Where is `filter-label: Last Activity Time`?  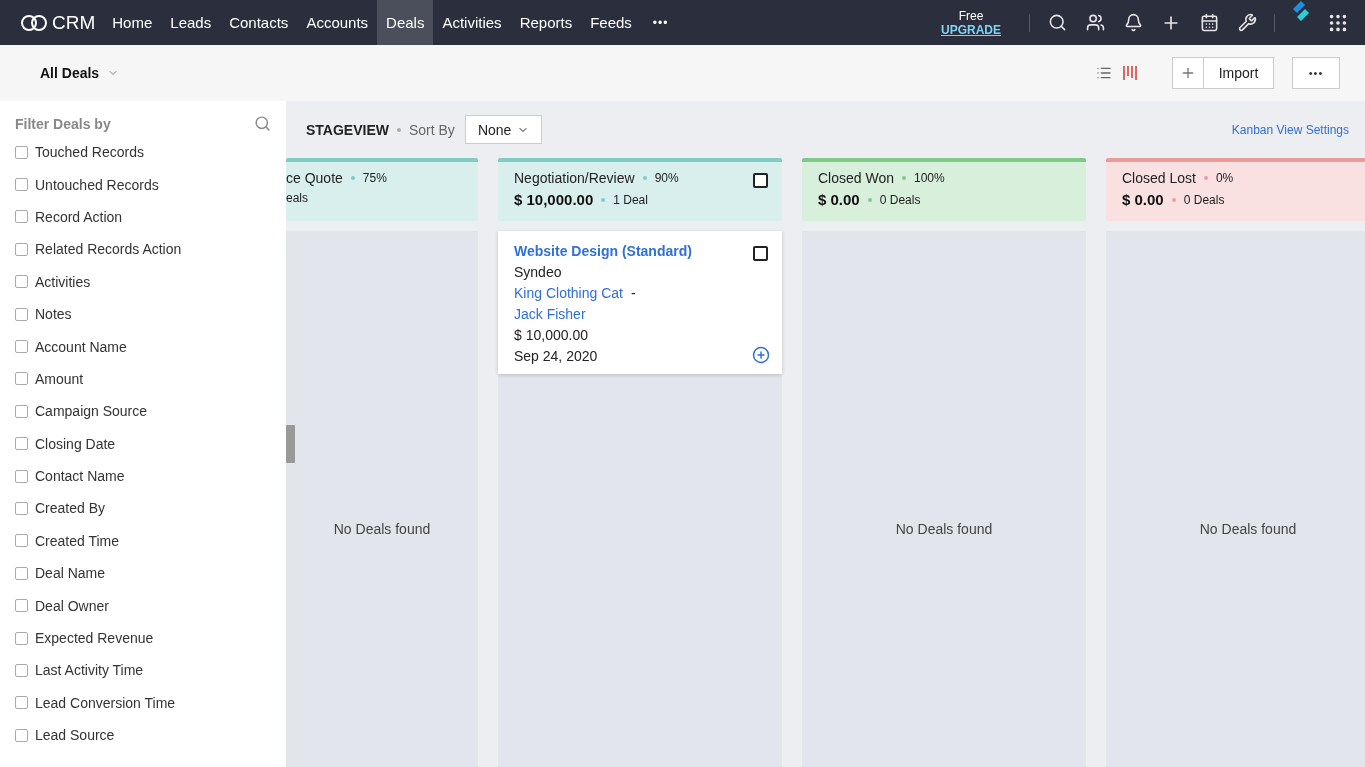 filter-label: Last Activity Time is located at coordinates (89, 670).